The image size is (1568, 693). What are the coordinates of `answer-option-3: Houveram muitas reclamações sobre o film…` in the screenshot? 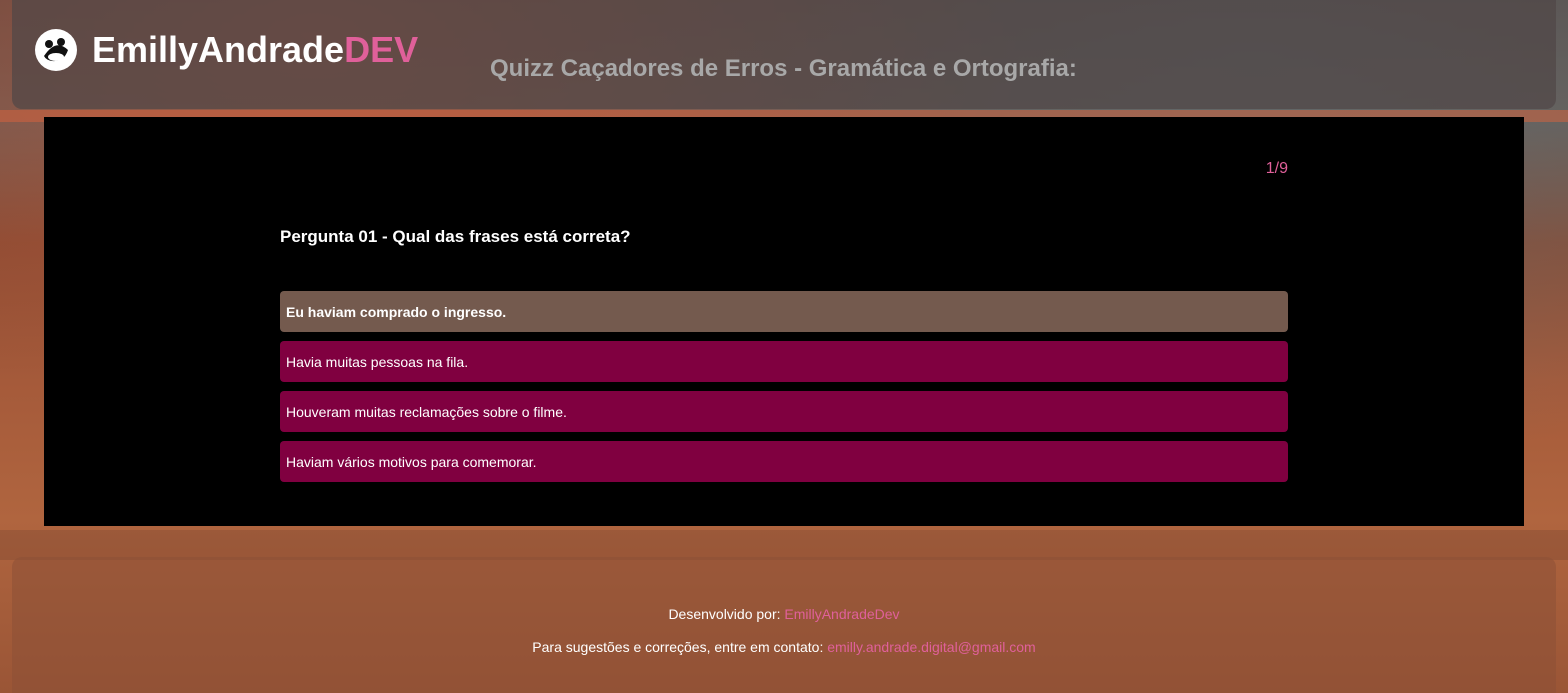 It's located at (784, 411).